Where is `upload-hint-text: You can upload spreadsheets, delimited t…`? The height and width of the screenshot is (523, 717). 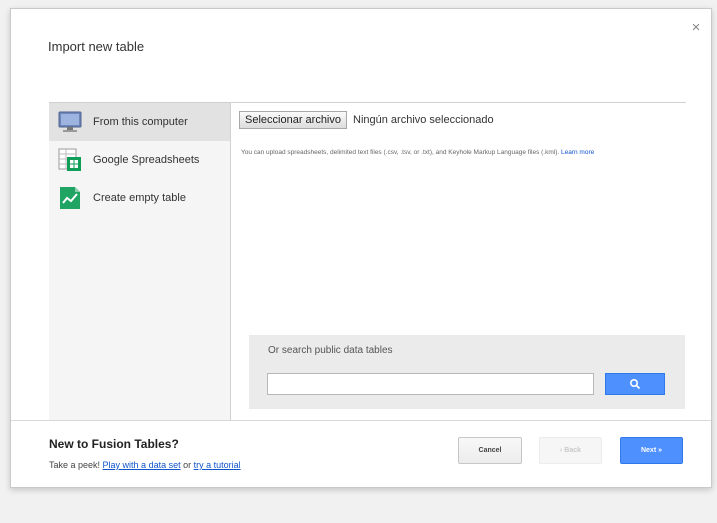
upload-hint-text: You can upload spreadsheets, delimited t… is located at coordinates (400, 152).